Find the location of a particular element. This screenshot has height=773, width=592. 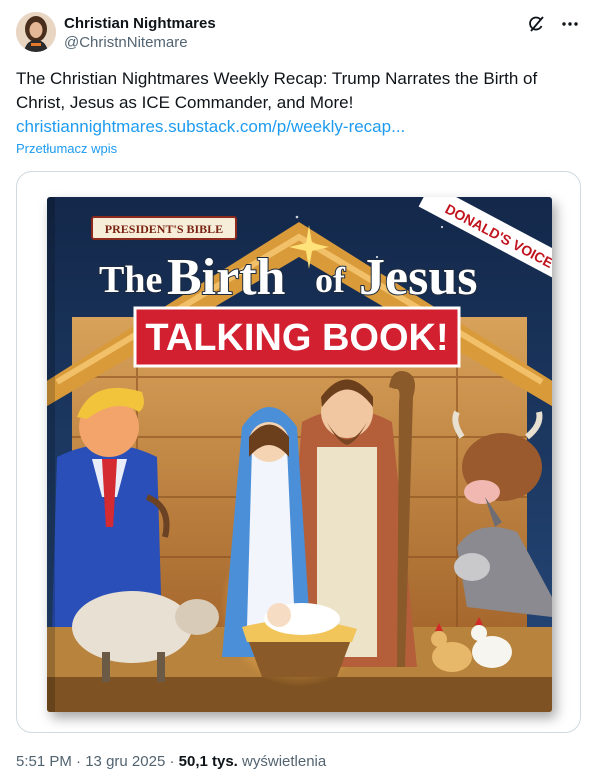

series-banner-text: PRESIDENT'S BIBLE is located at coordinates (164, 229).